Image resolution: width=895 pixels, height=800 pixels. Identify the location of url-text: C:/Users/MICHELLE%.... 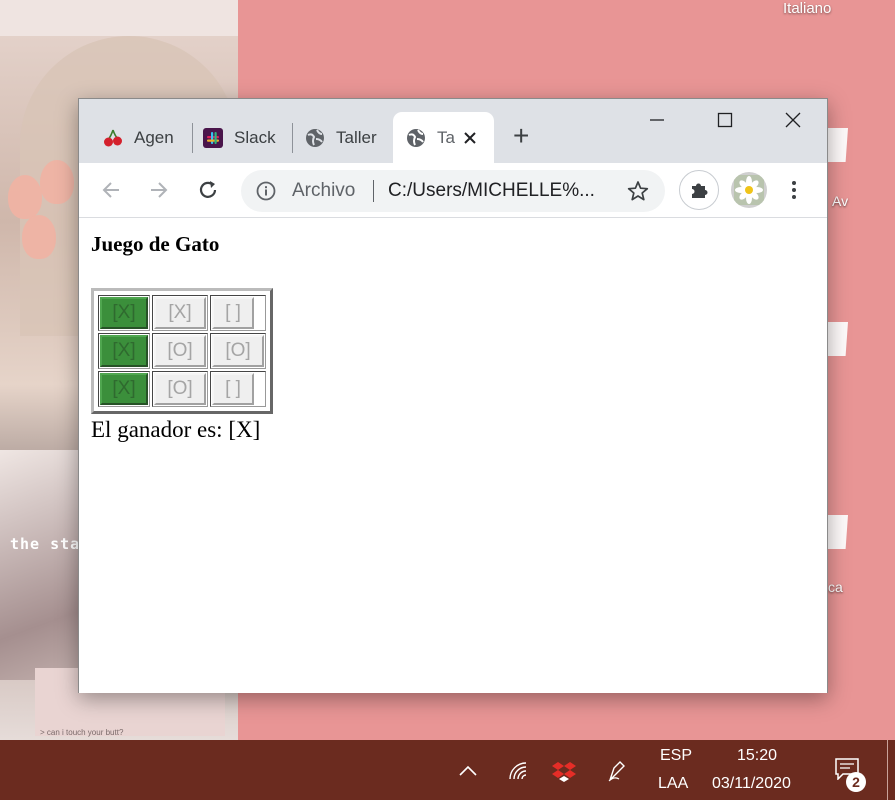
(491, 191).